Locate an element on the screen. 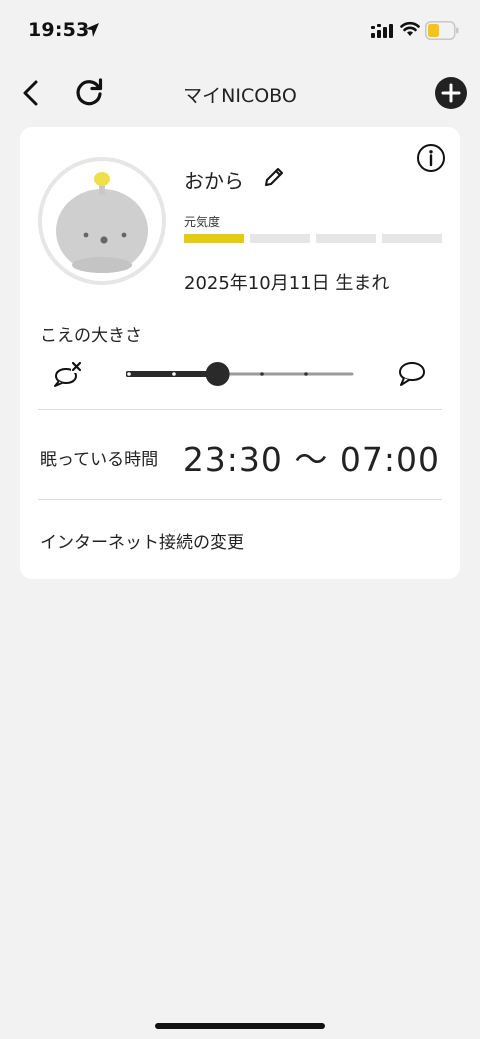  sleep-label: 眠っている時間 is located at coordinates (99, 460).